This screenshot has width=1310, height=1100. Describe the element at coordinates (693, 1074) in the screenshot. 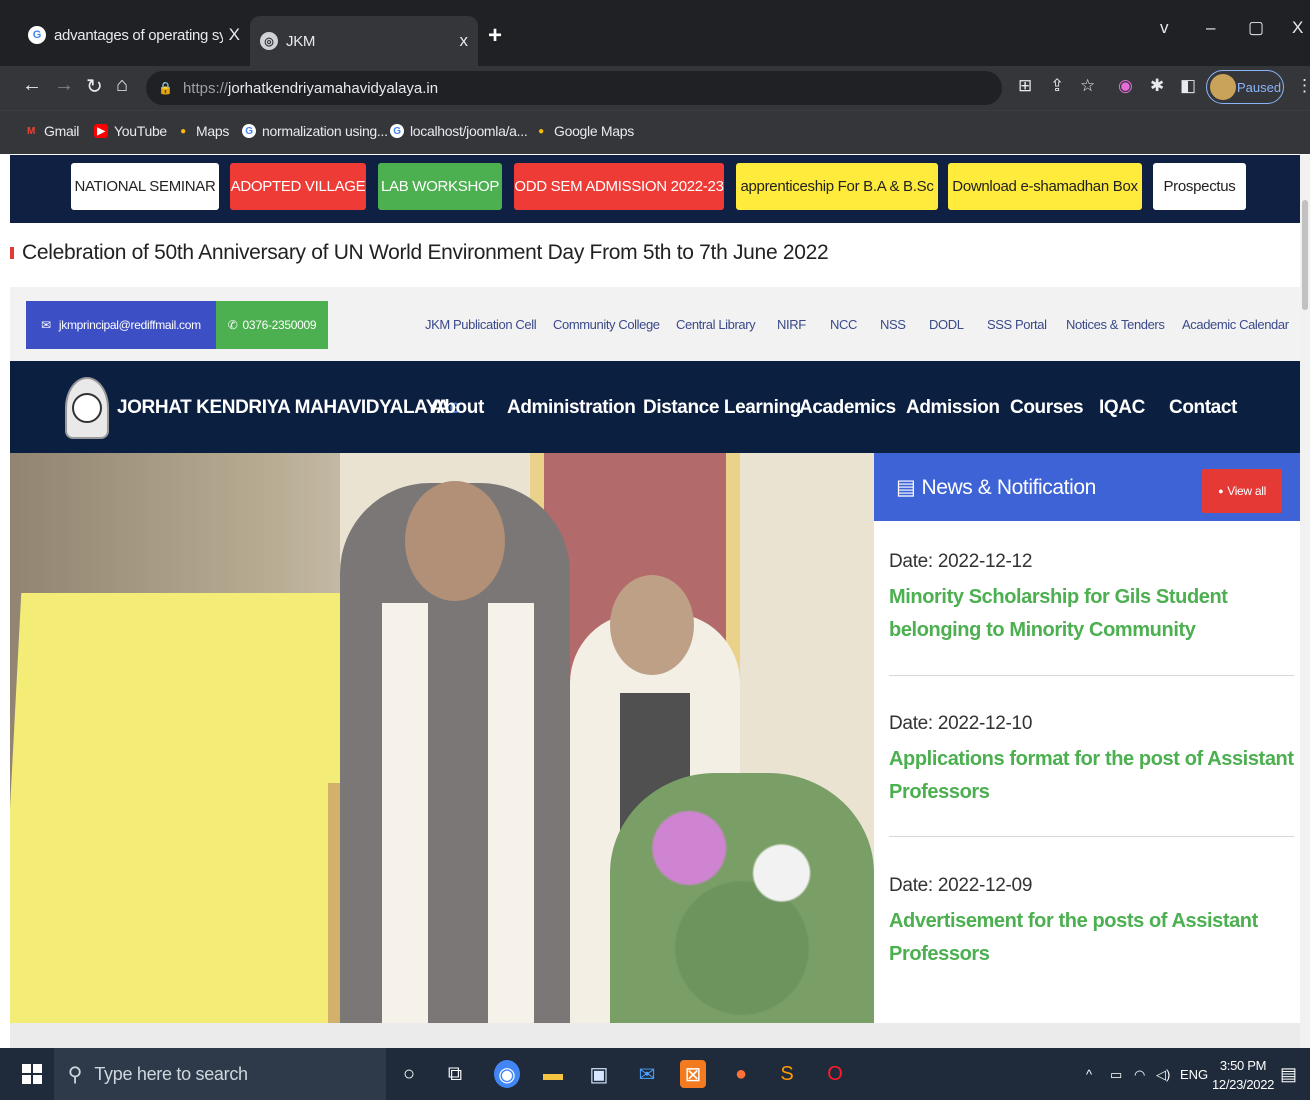

I see `xampp-icon: ⊠` at that location.